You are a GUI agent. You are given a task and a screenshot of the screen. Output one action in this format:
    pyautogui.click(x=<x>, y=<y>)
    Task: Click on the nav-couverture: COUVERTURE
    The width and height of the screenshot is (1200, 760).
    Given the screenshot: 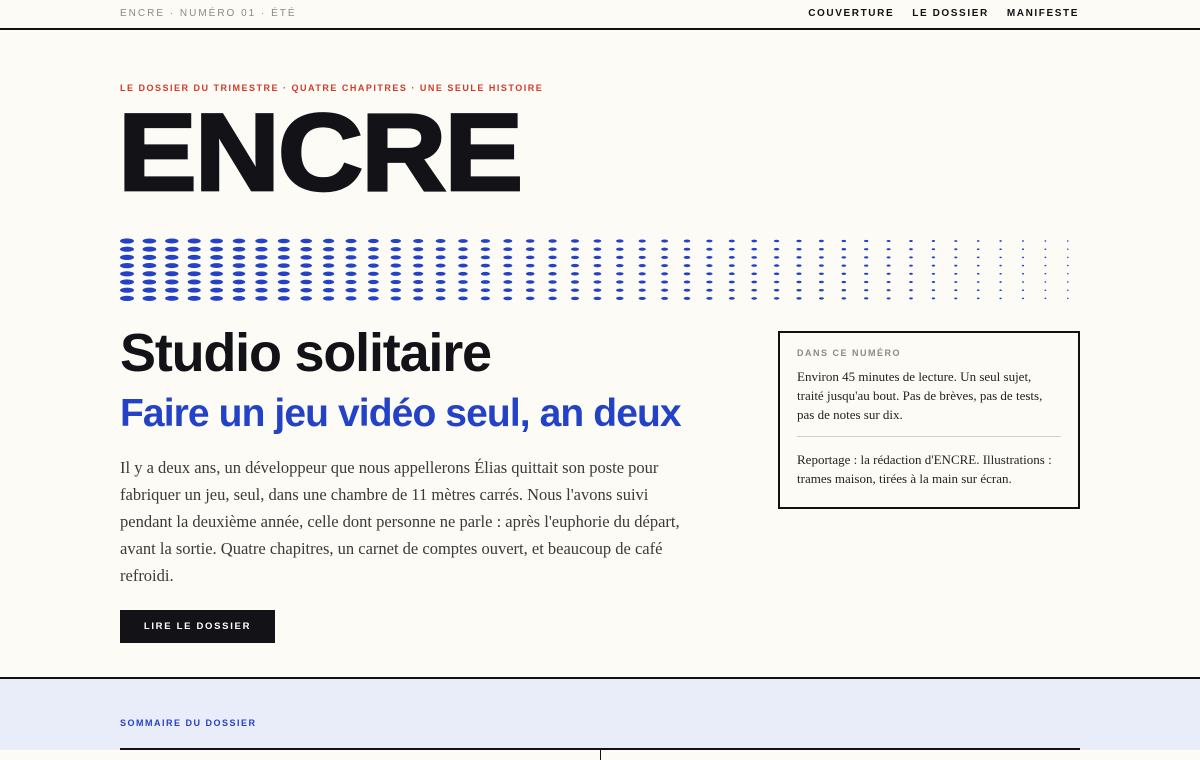 What is the action you would take?
    pyautogui.click(x=851, y=13)
    